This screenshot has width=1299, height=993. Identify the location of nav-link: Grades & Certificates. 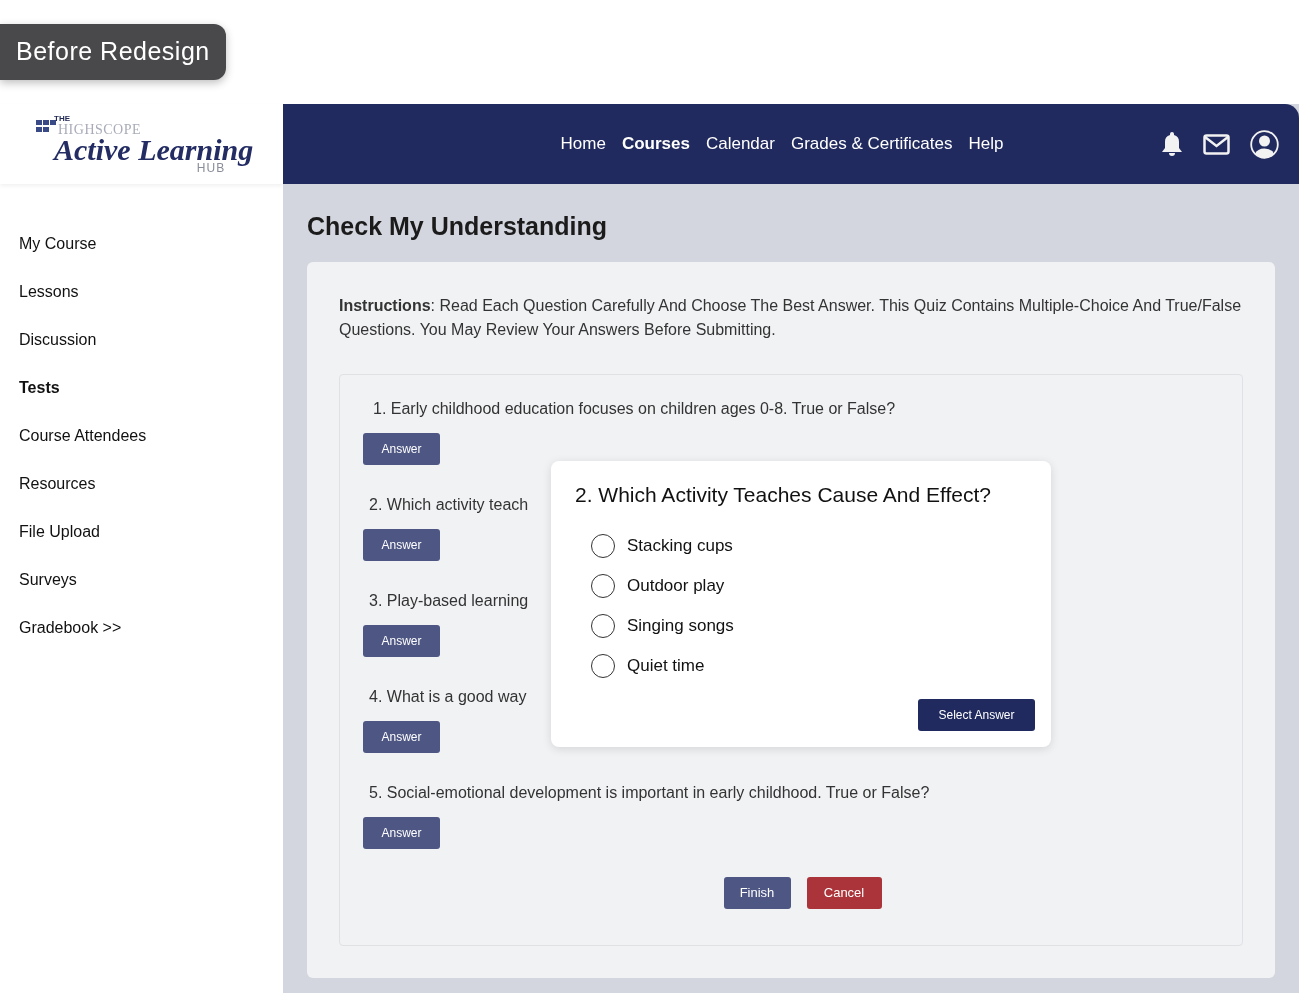
(871, 144).